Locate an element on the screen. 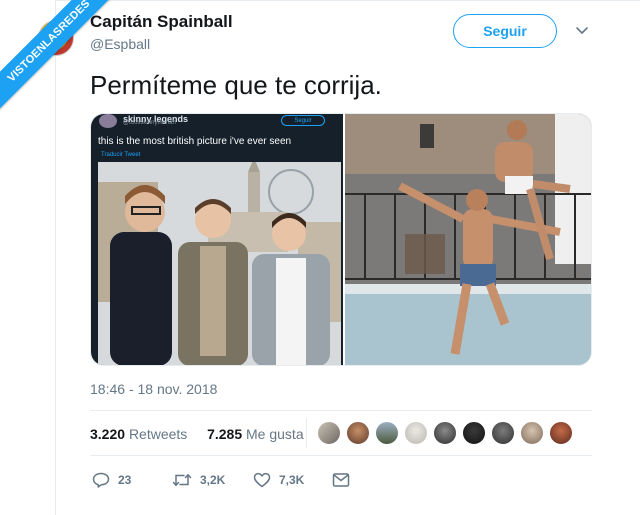 Image resolution: width=640 pixels, height=515 pixels. tweet-timestamp: 18:46 - 18 nov. 2018 is located at coordinates (153, 389).